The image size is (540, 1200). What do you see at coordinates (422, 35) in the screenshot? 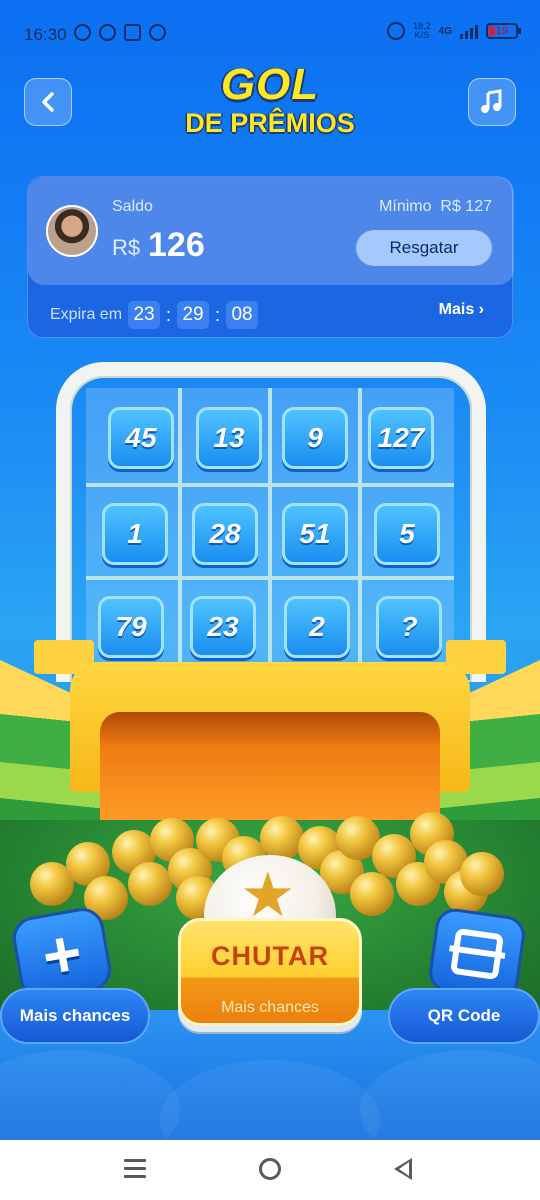
I see `speed-unit: K/S` at bounding box center [422, 35].